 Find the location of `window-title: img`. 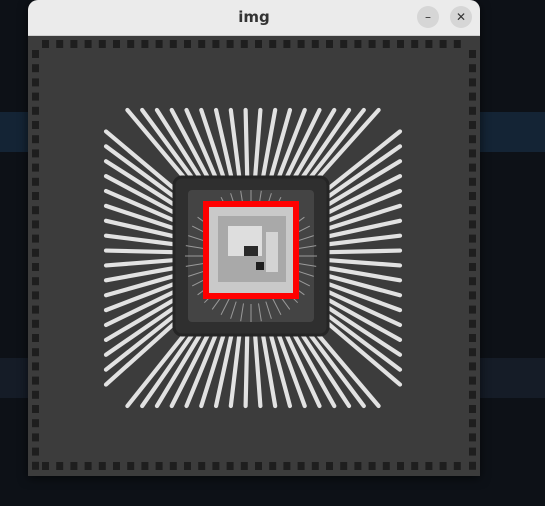

window-title: img is located at coordinates (254, 17).